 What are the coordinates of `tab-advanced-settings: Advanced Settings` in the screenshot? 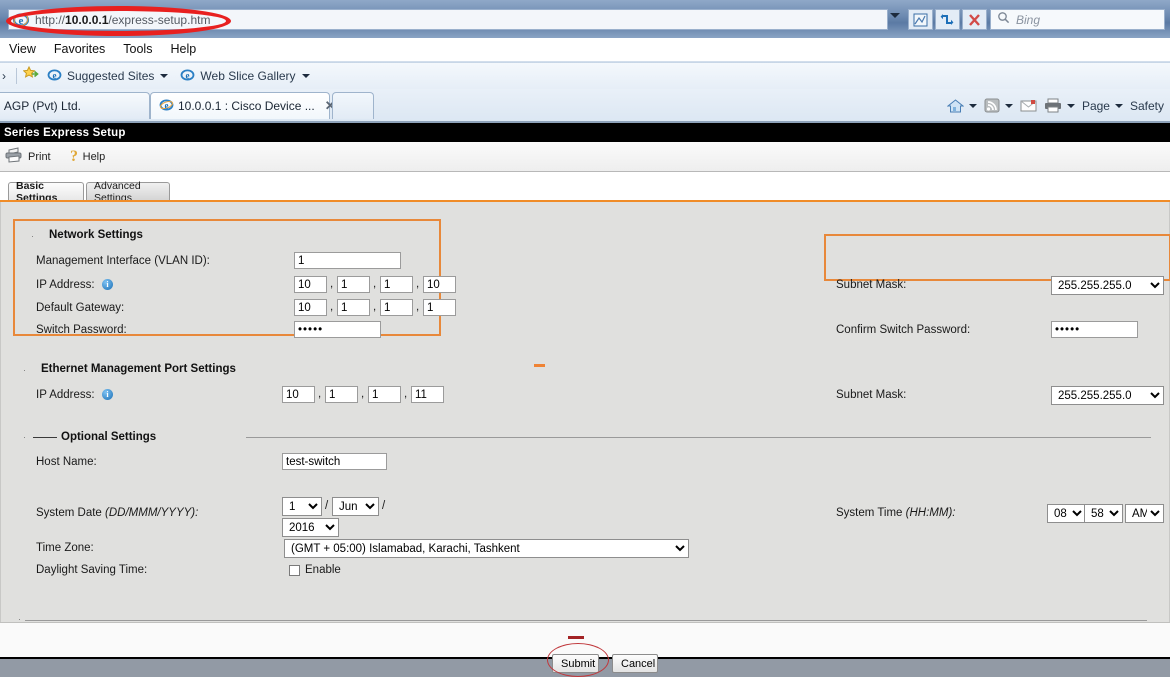 It's located at (128, 192).